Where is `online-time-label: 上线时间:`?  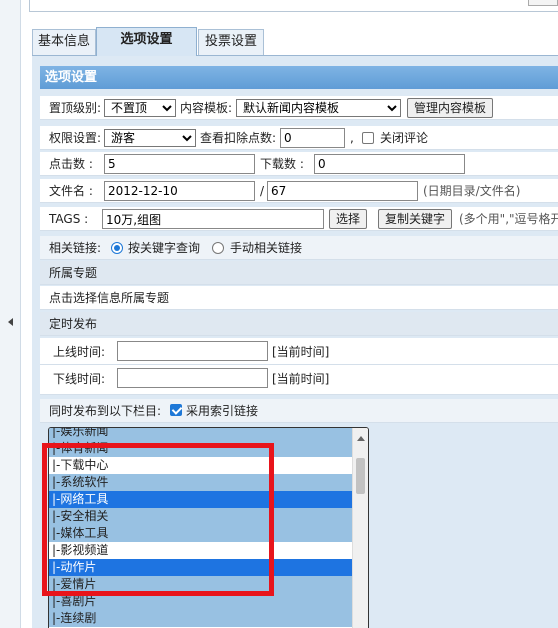
online-time-label: 上线时间: is located at coordinates (79, 352).